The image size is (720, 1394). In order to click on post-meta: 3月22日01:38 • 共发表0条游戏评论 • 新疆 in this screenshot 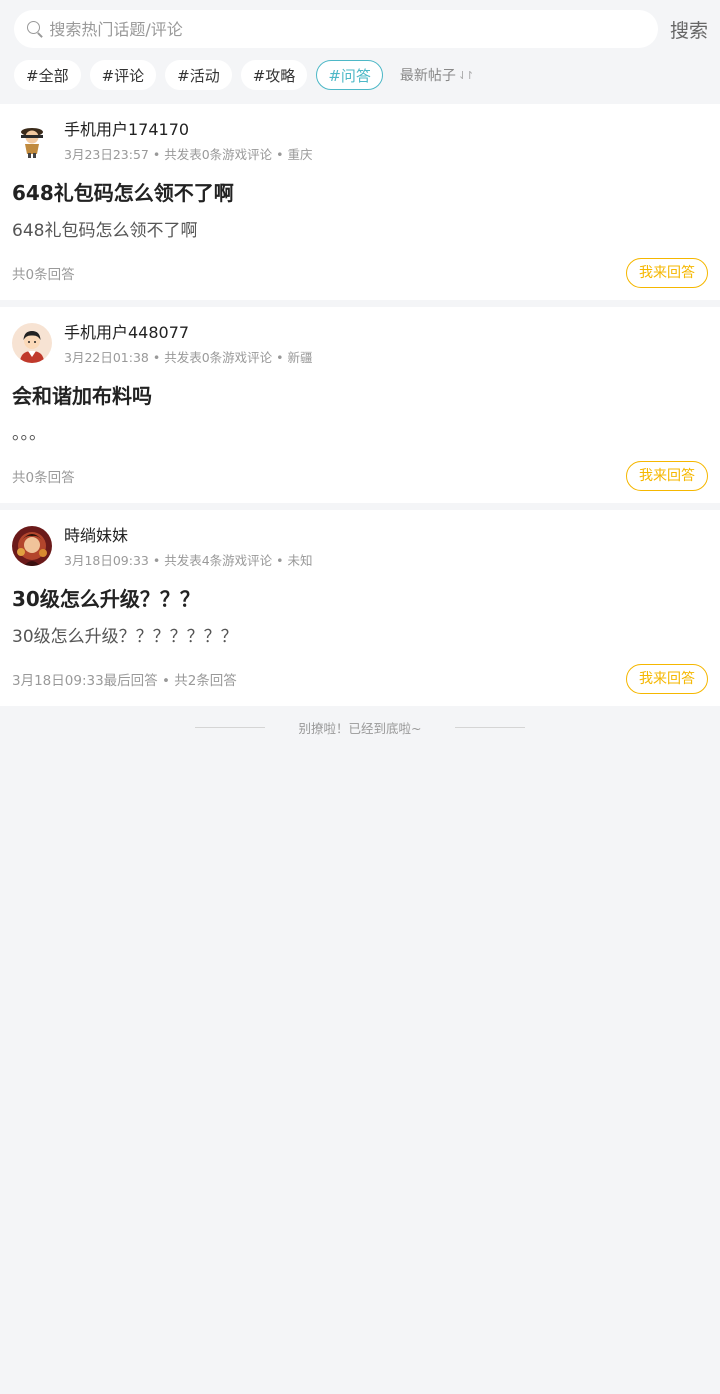, I will do `click(188, 357)`.